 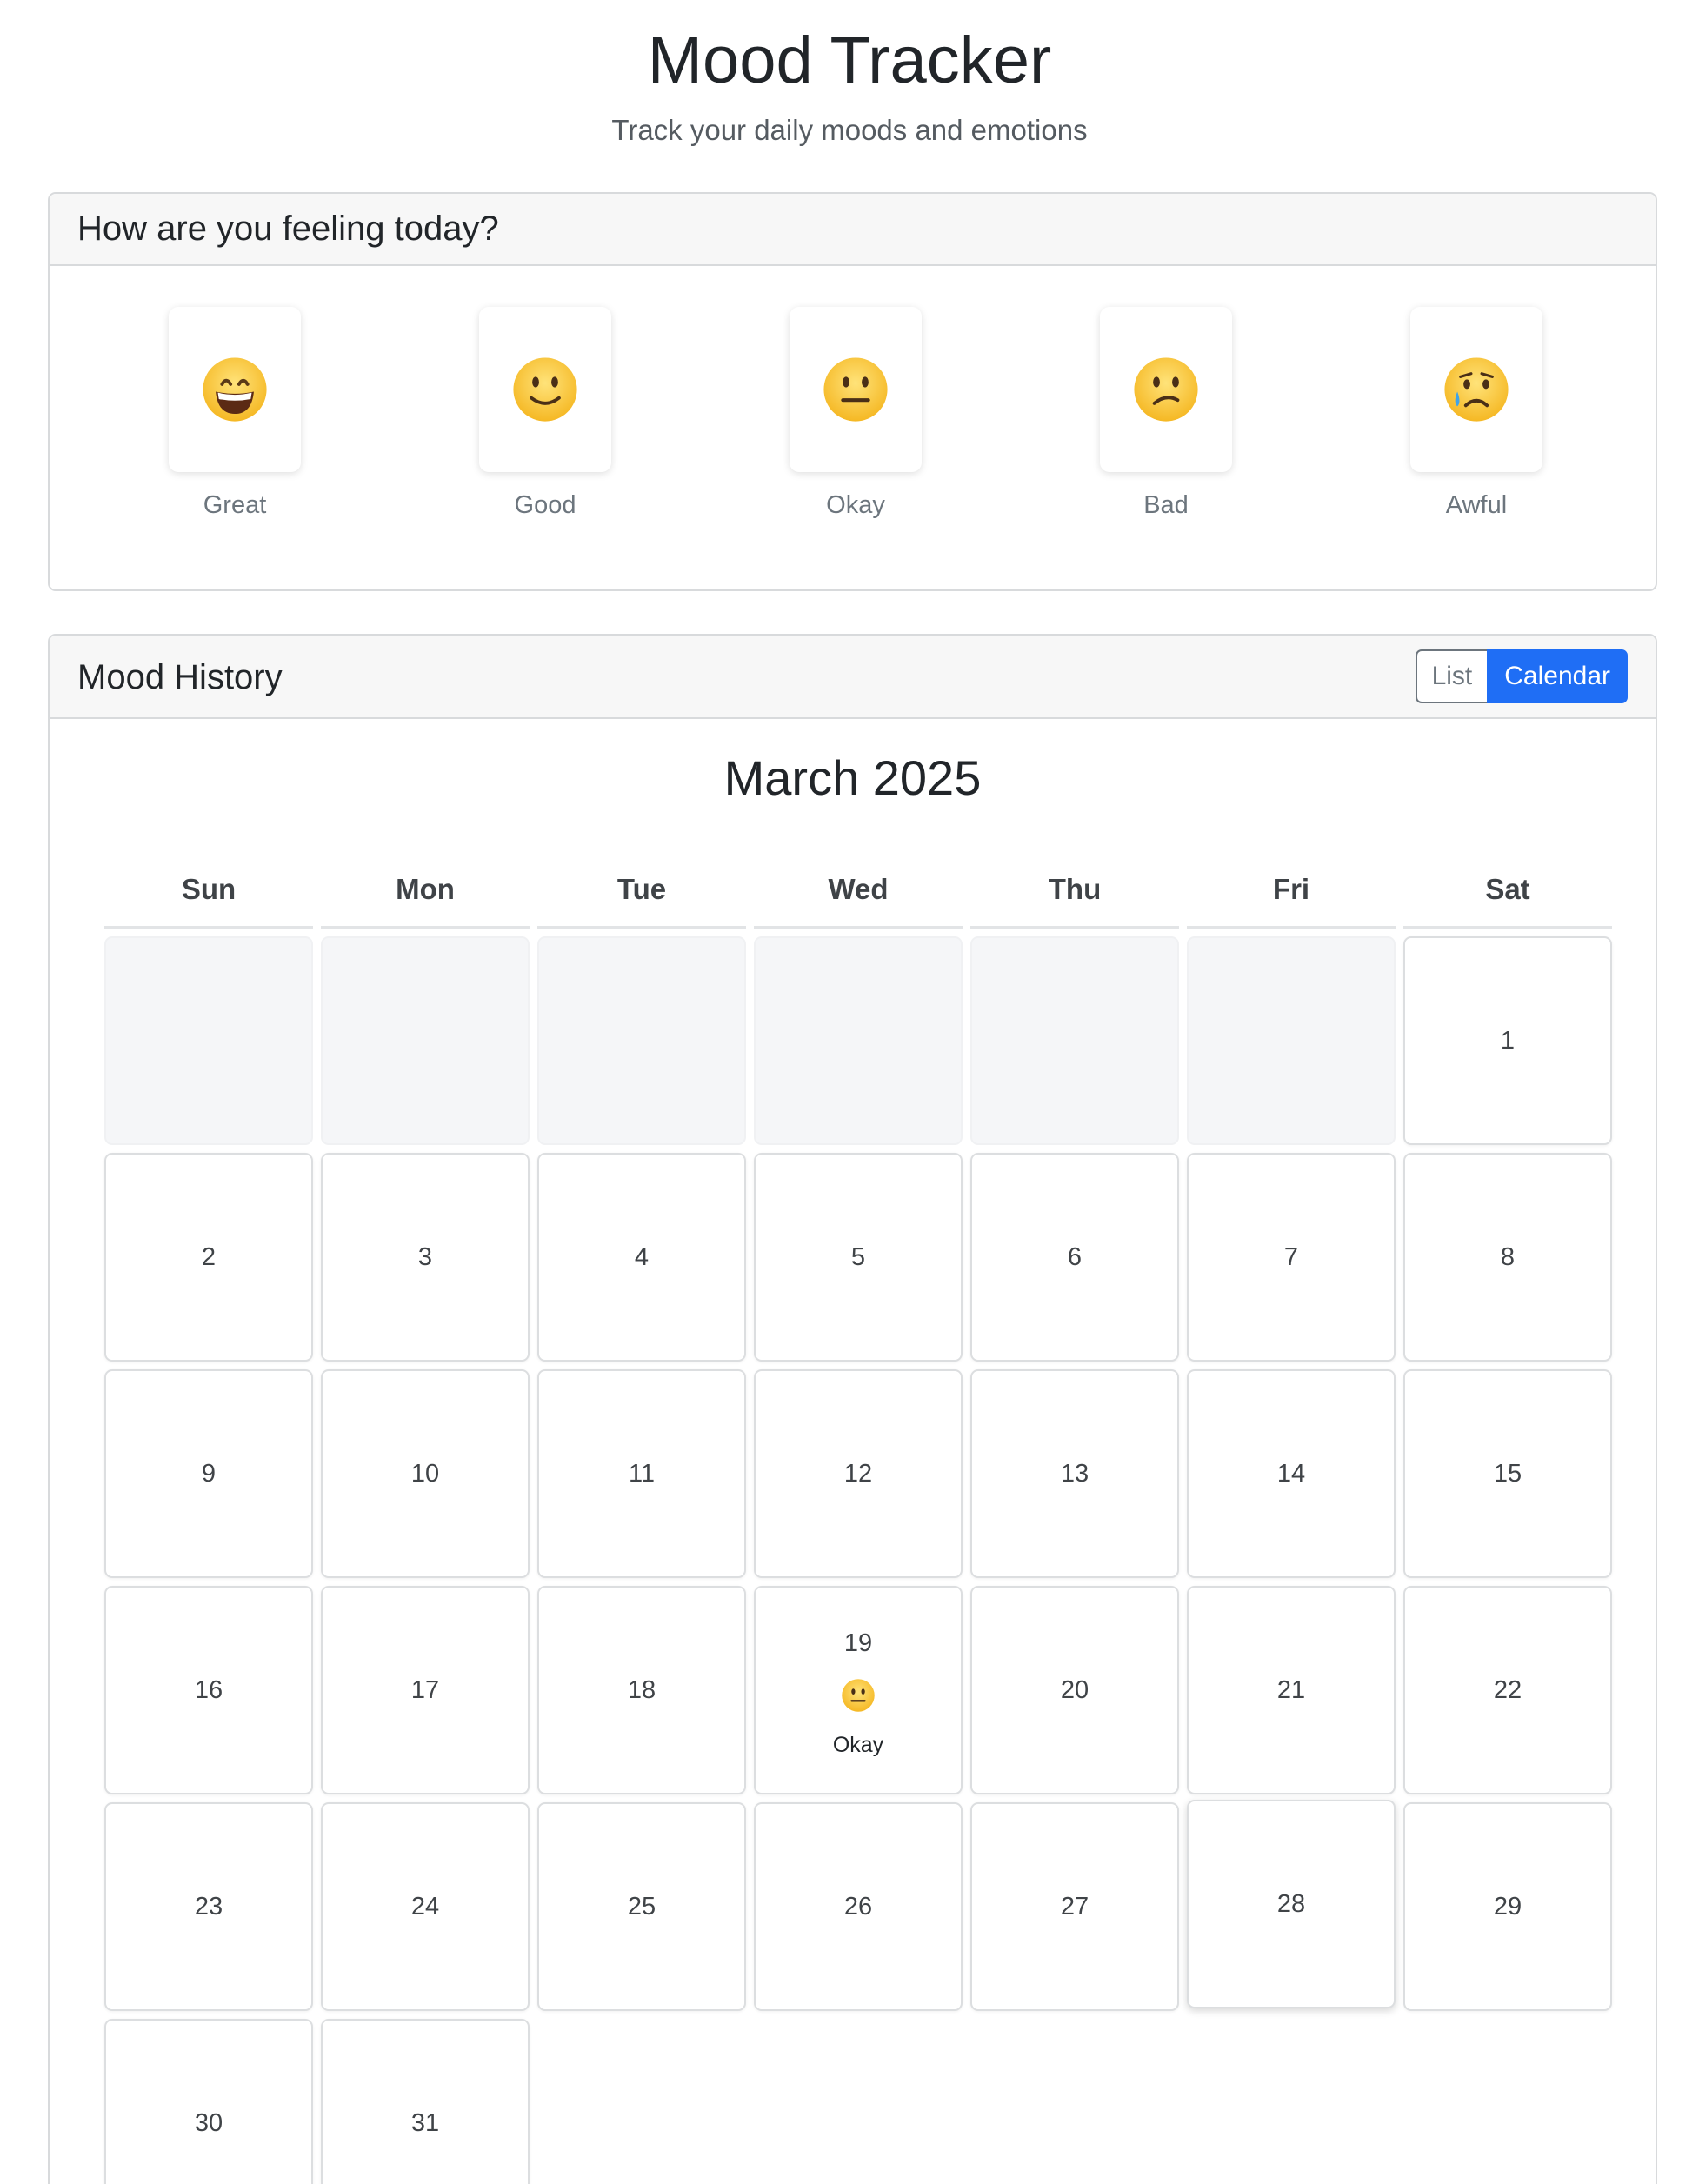 I want to click on day-number: 23, so click(x=208, y=1907).